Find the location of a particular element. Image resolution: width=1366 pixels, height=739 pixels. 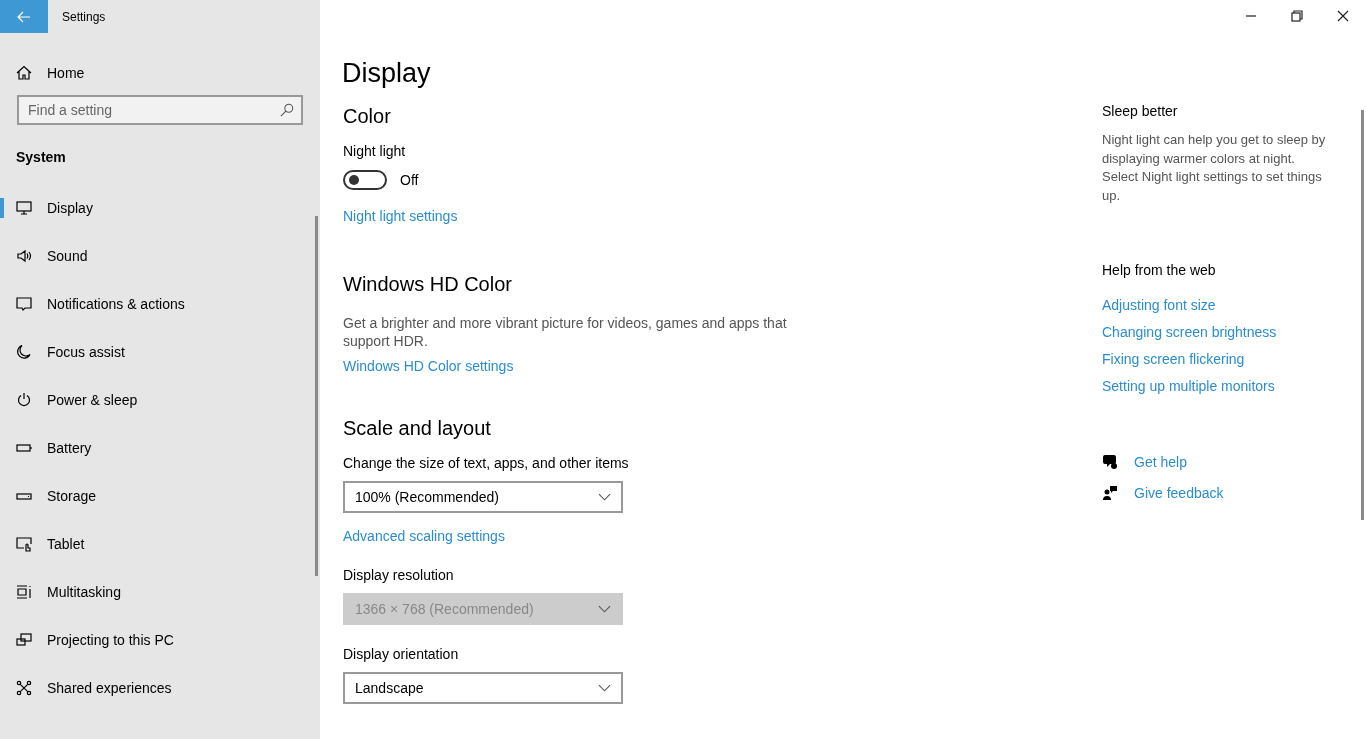

speaker-icon is located at coordinates (24, 256).